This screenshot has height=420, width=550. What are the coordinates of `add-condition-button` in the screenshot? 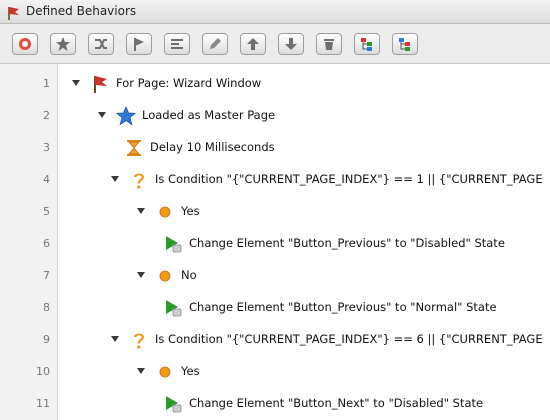 It's located at (101, 44).